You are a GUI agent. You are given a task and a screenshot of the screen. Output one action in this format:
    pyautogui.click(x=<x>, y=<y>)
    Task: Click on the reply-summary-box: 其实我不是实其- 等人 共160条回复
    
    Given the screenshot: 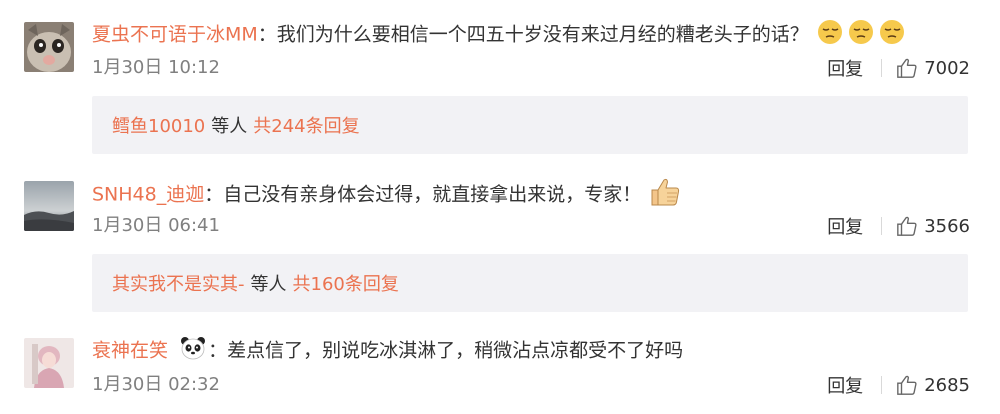 What is the action you would take?
    pyautogui.click(x=530, y=283)
    